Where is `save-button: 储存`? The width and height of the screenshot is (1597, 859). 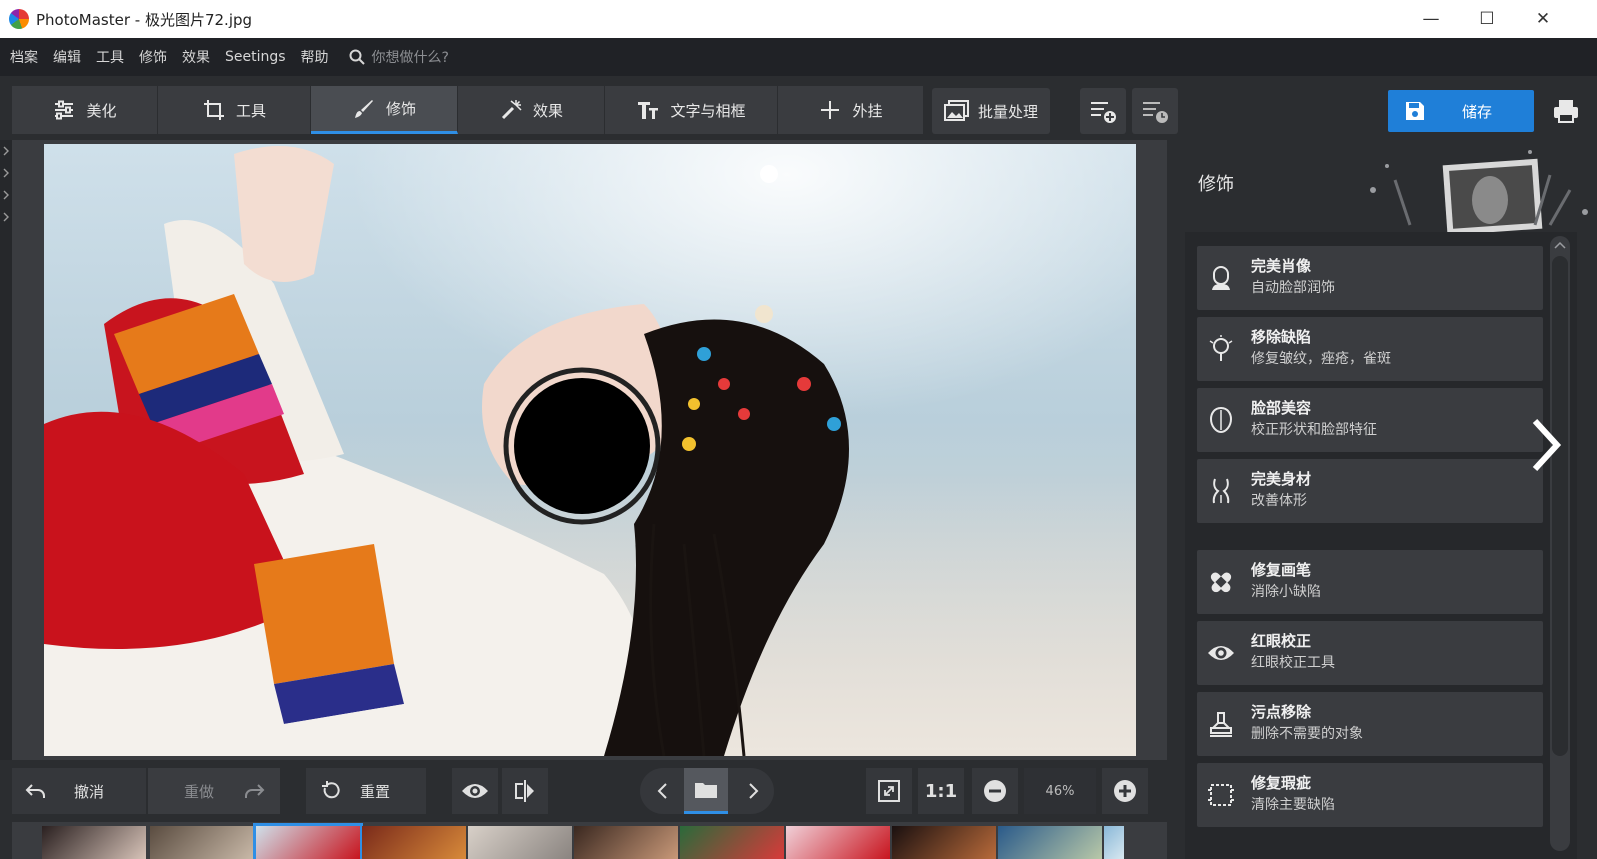 save-button: 储存 is located at coordinates (1461, 111).